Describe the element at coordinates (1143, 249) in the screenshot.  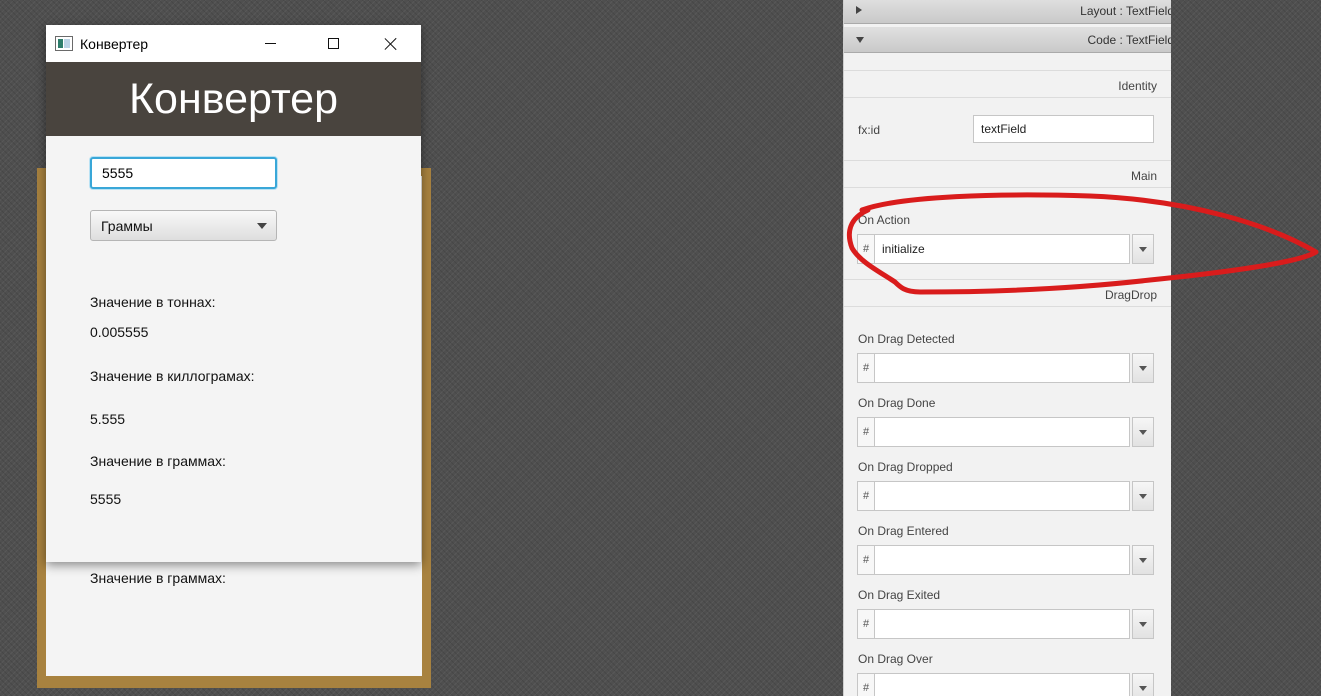
I see `on-action-dropdown` at that location.